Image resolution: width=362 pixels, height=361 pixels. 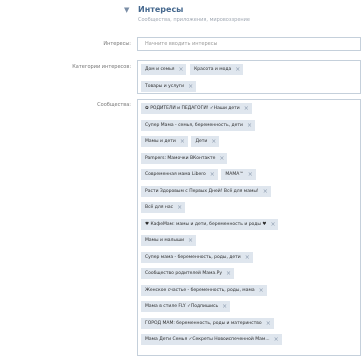 I want to click on tag-label: ✿ РОДИТЕЛИ и ПЕДАГОГИ! ✓Наши дети, so click(x=192, y=108).